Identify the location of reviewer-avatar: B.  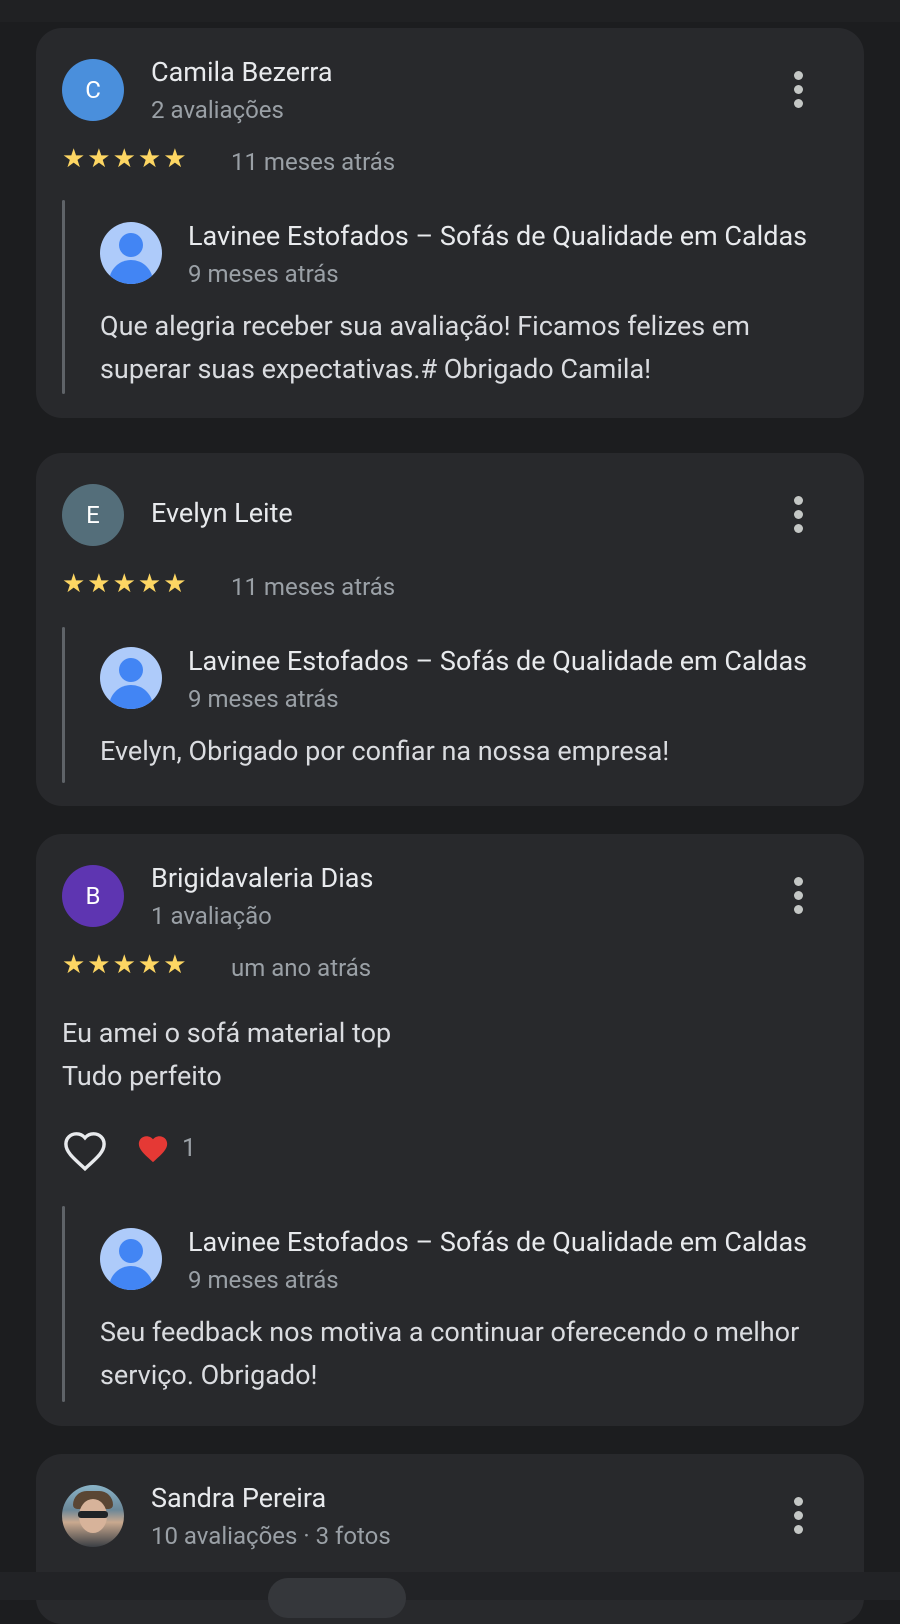
(93, 896).